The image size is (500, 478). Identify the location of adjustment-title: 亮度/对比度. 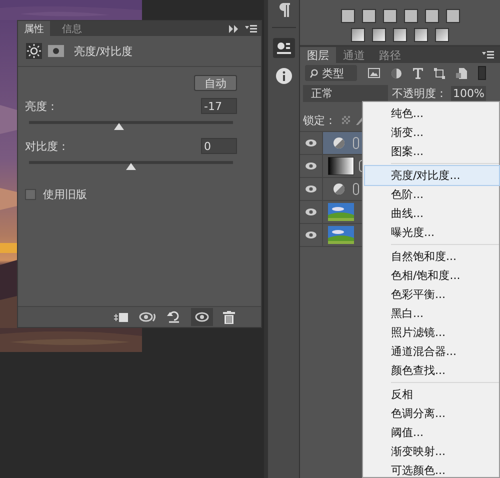
(103, 51).